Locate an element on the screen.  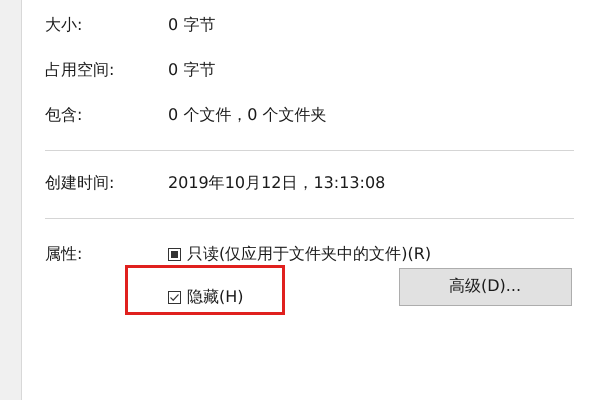
field-label: 包含: is located at coordinates (64, 115).